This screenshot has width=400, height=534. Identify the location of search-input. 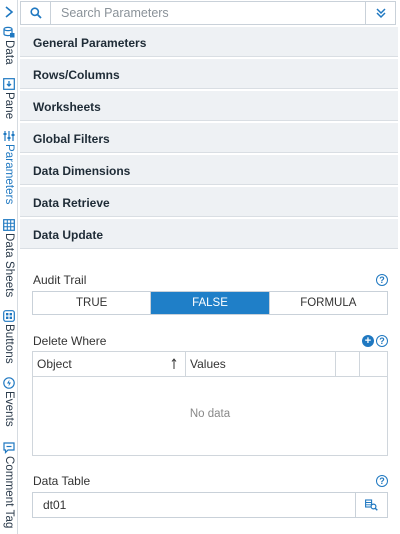
(209, 13).